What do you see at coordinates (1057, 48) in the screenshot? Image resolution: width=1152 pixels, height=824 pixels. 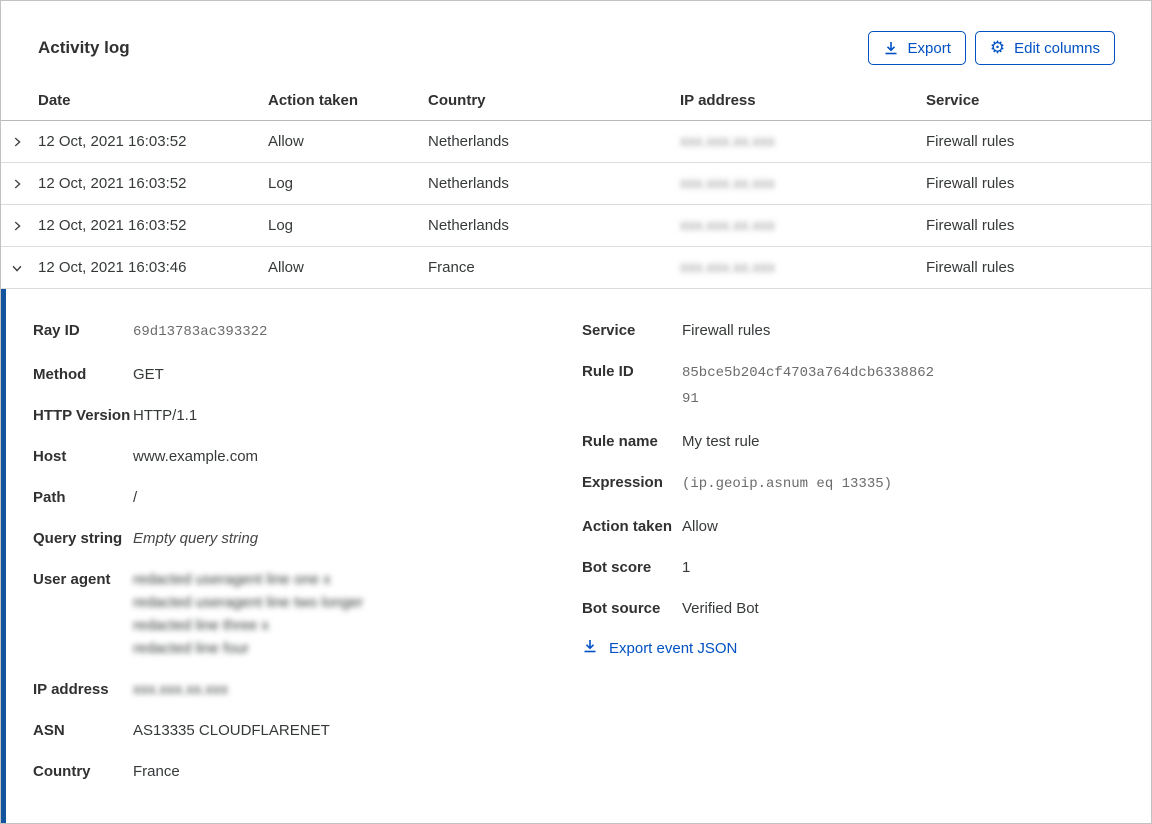 I see `edit-columns-button-label: Edit columns` at bounding box center [1057, 48].